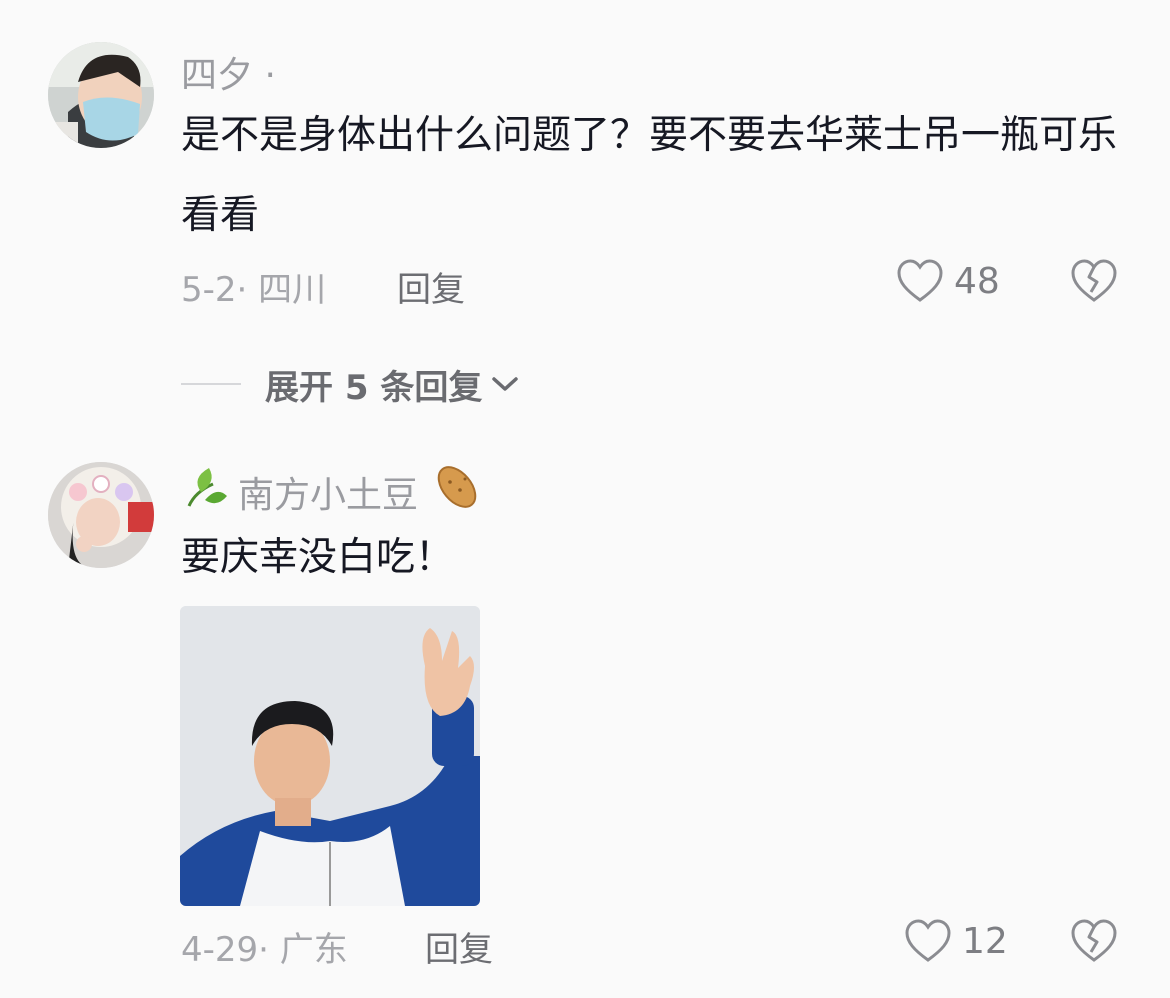 This screenshot has height=998, width=1170. Describe the element at coordinates (956, 941) in the screenshot. I see `like-button: 12` at that location.